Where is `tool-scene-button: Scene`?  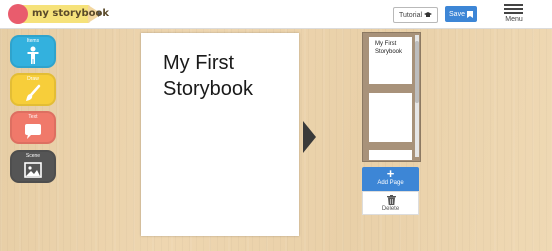 tool-scene-button: Scene is located at coordinates (33, 166).